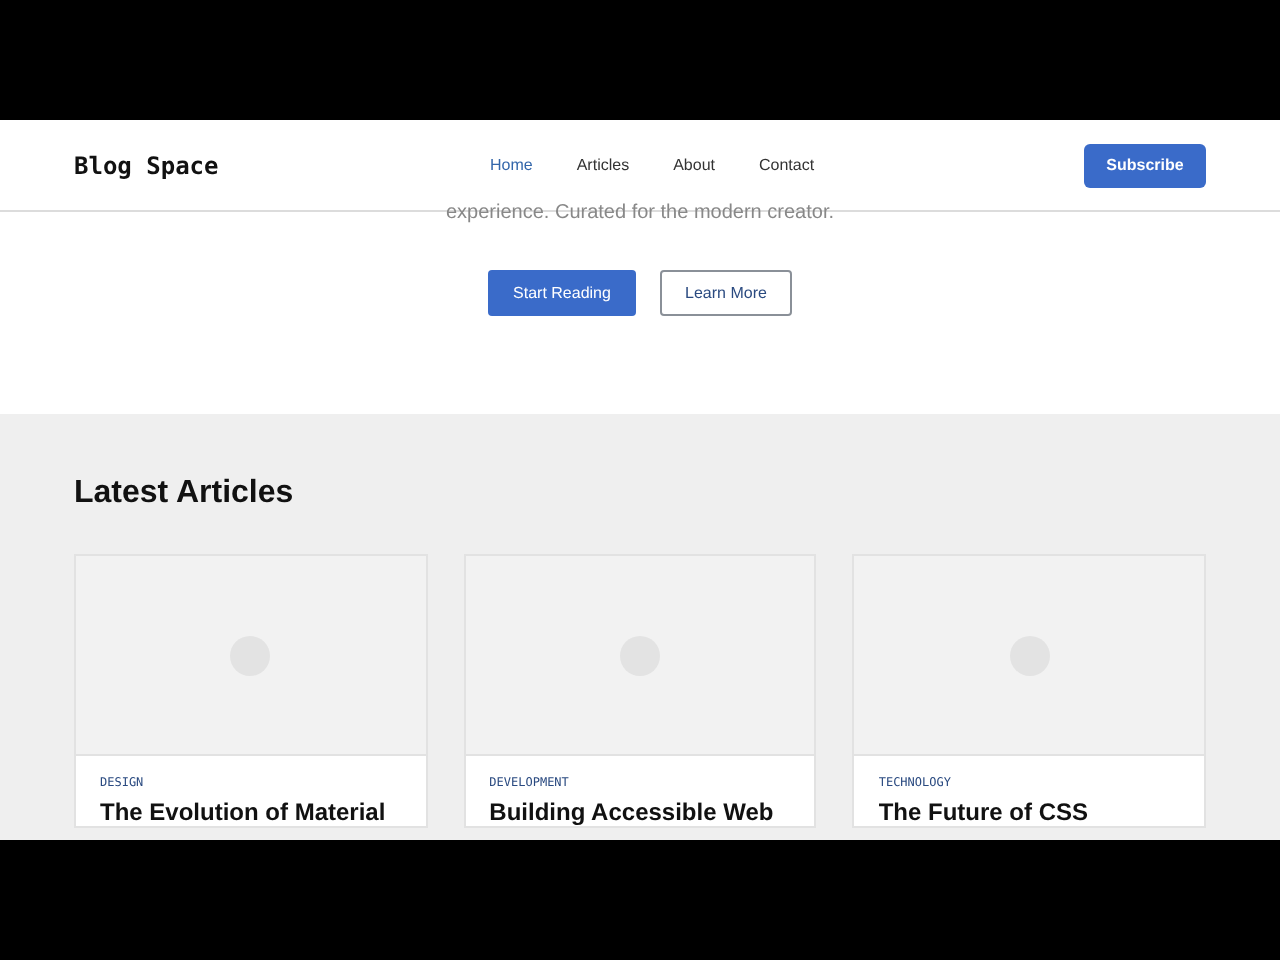 Image resolution: width=1280 pixels, height=960 pixels. What do you see at coordinates (562, 293) in the screenshot?
I see `start-reading-button: Start Reading` at bounding box center [562, 293].